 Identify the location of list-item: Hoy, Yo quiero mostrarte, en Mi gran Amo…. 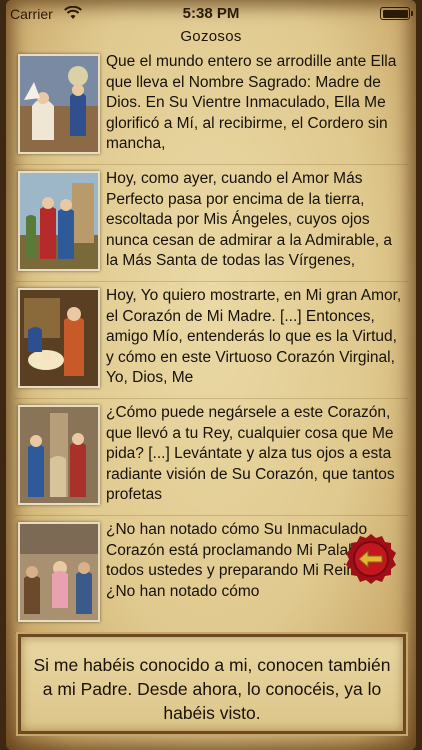
(211, 341).